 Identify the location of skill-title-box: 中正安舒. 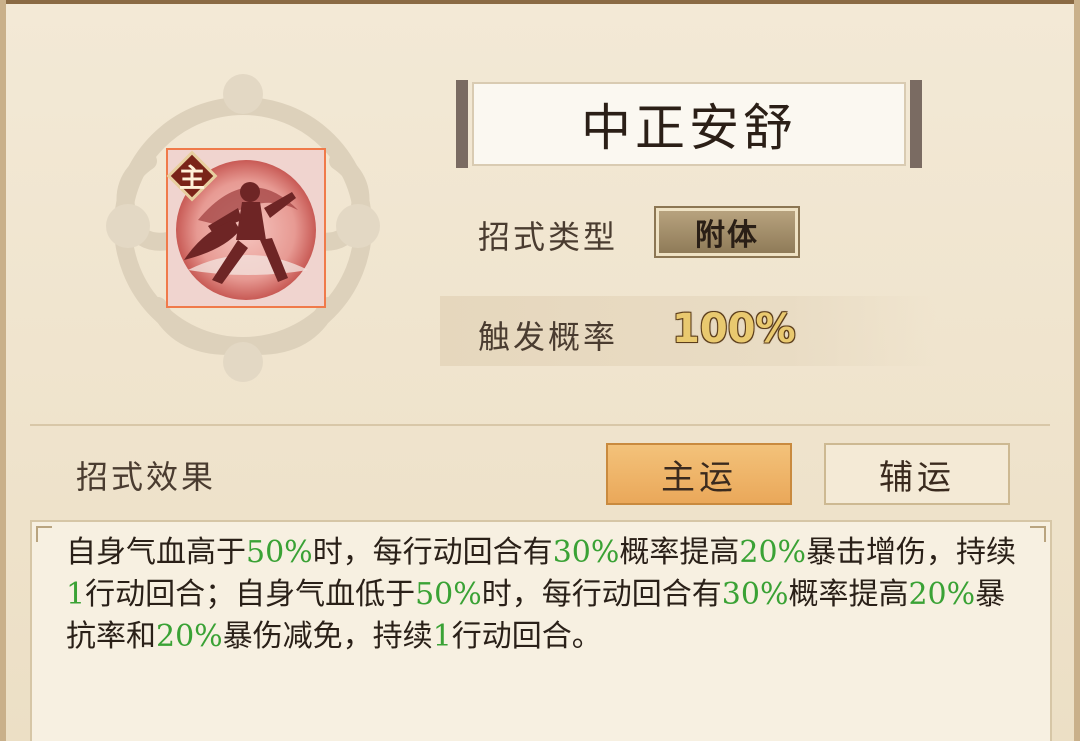
(689, 124).